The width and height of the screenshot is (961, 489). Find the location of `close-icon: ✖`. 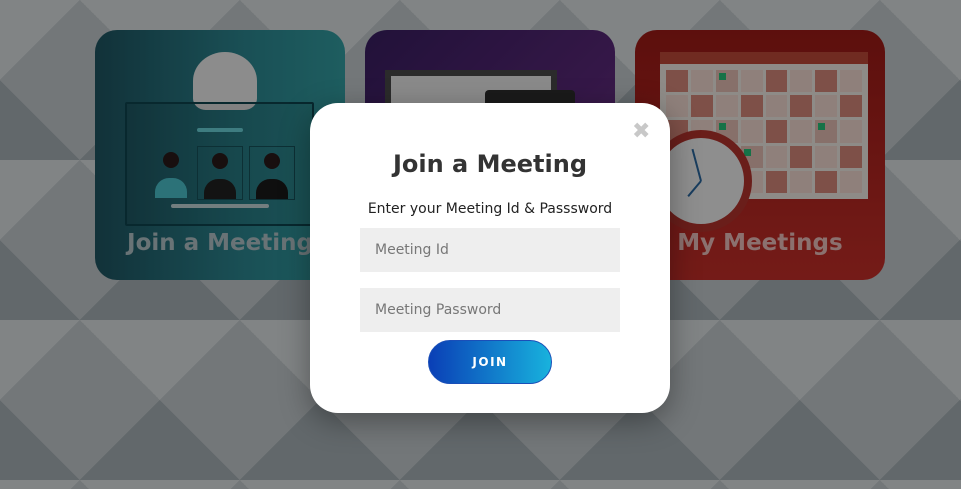

close-icon: ✖ is located at coordinates (641, 132).